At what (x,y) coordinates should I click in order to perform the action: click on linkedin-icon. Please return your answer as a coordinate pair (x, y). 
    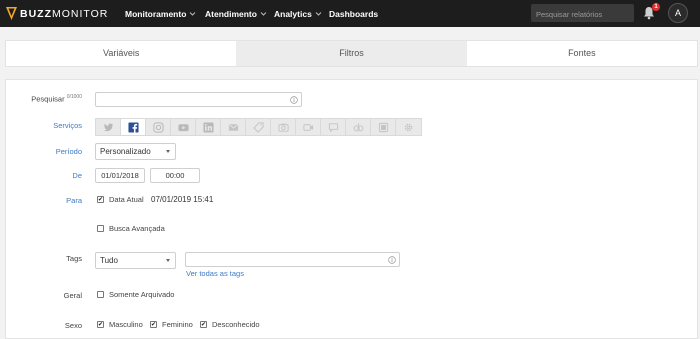
    Looking at the image, I should click on (208, 127).